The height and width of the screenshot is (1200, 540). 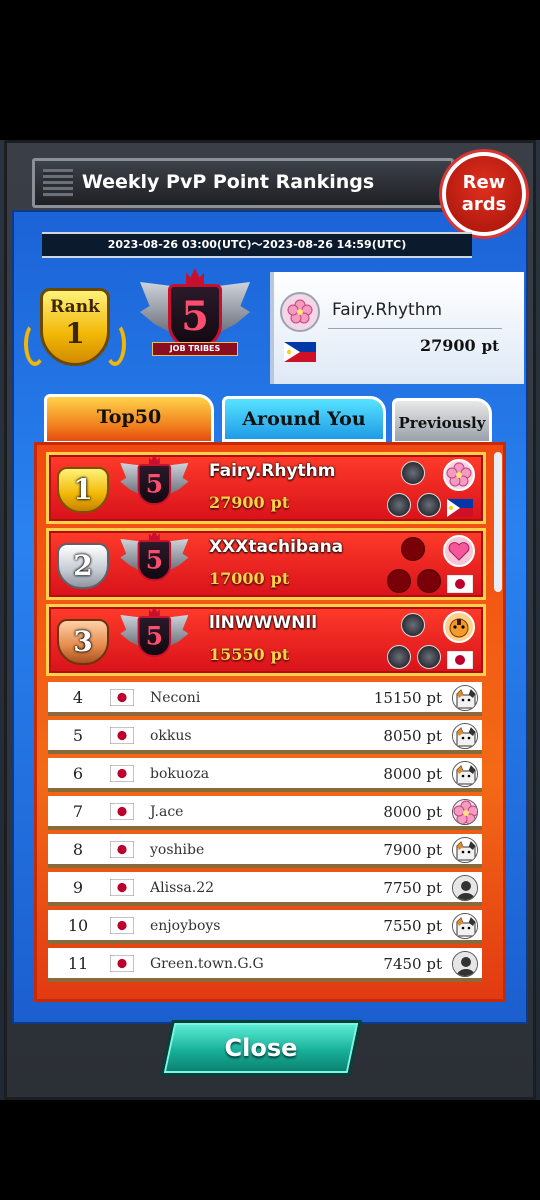 I want to click on rewards-label-line2: ards, so click(x=484, y=204).